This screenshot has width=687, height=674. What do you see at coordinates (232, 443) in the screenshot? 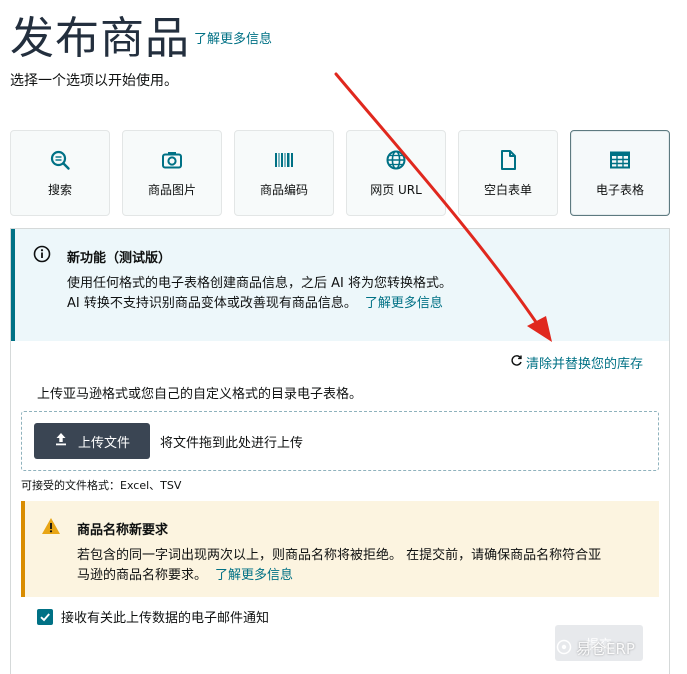
I see `drop-hint: 将文件拖到此处进行上传` at bounding box center [232, 443].